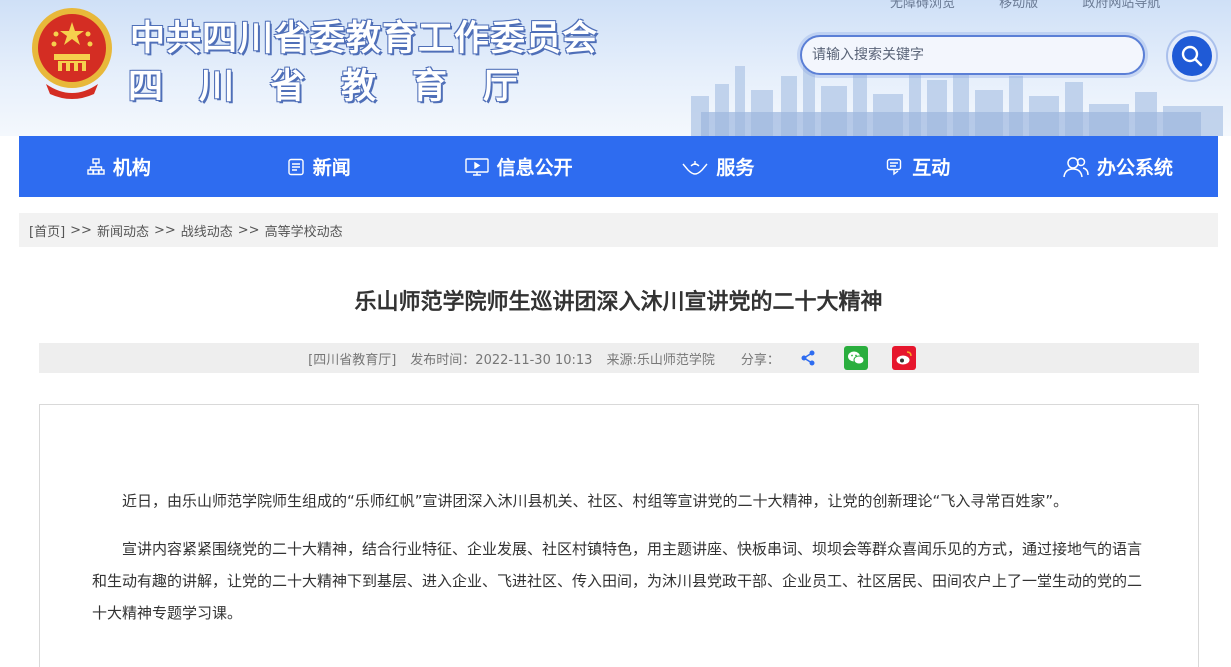  What do you see at coordinates (501, 360) in the screenshot?
I see `publish-time: 发布时间：2022-11-30 10:13` at bounding box center [501, 360].